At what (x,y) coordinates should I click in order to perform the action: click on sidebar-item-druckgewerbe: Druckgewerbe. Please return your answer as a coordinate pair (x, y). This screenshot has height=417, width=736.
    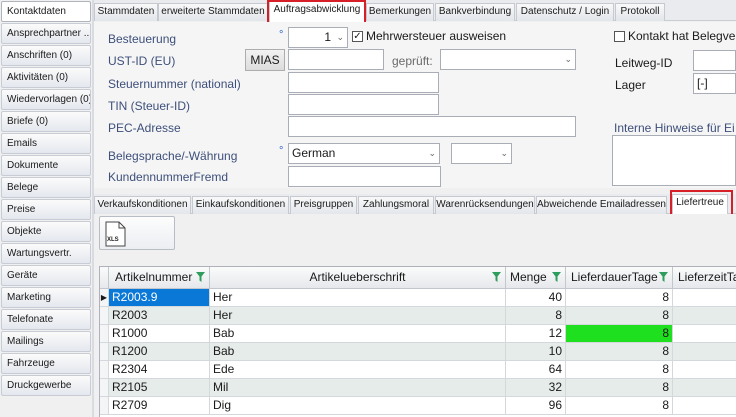
    Looking at the image, I should click on (46, 385).